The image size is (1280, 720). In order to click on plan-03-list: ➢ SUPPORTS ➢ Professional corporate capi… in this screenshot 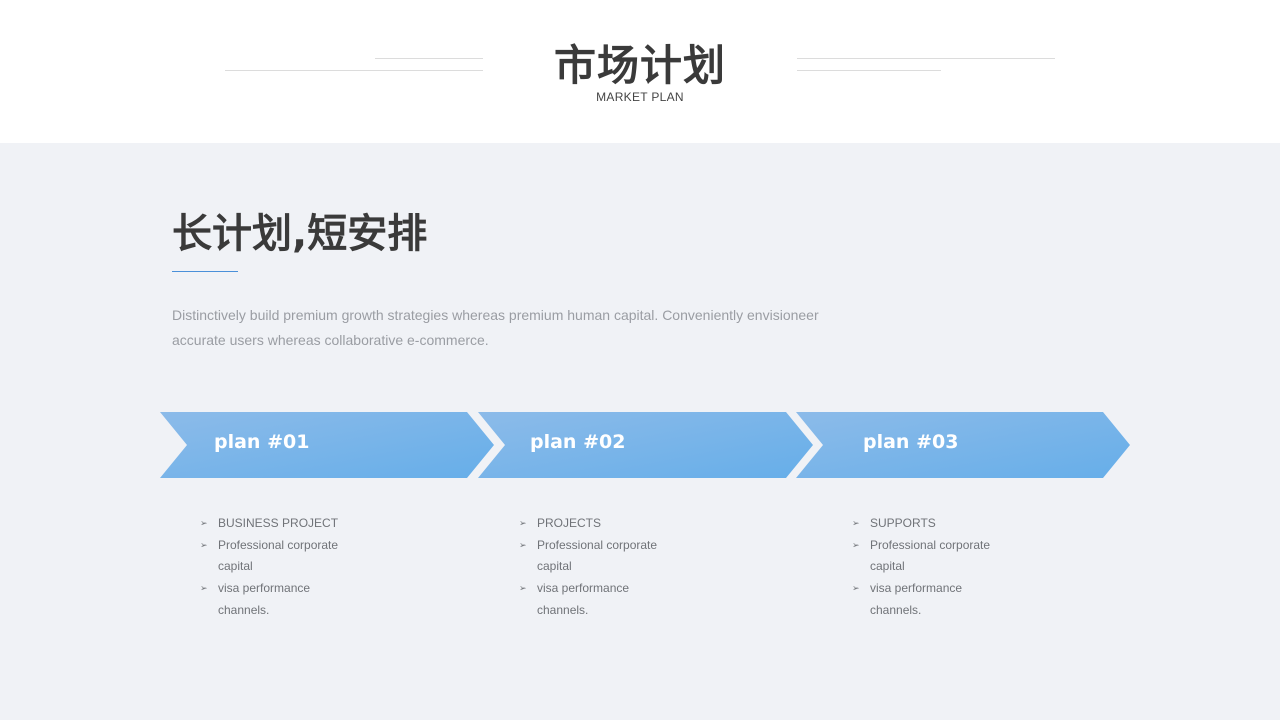, I will do `click(921, 567)`.